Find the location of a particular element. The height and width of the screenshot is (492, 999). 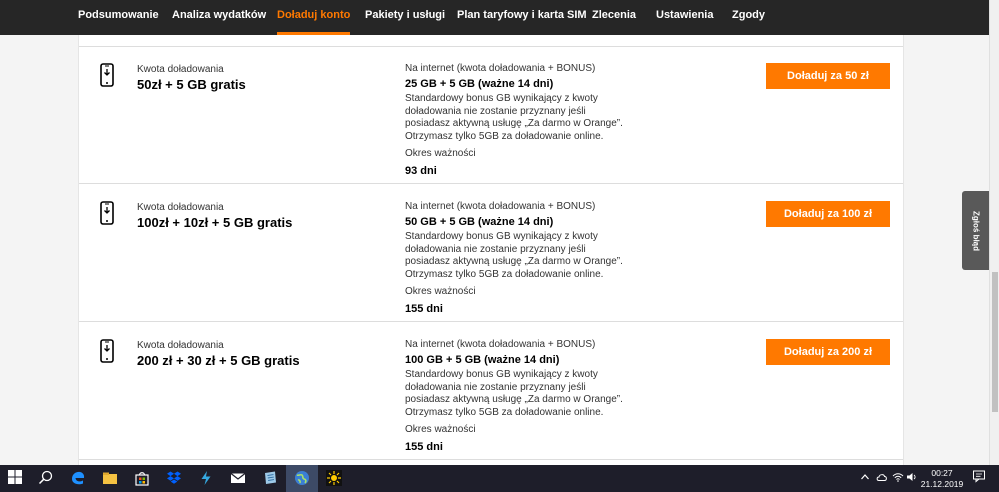

file-explorer-icon is located at coordinates (110, 478).